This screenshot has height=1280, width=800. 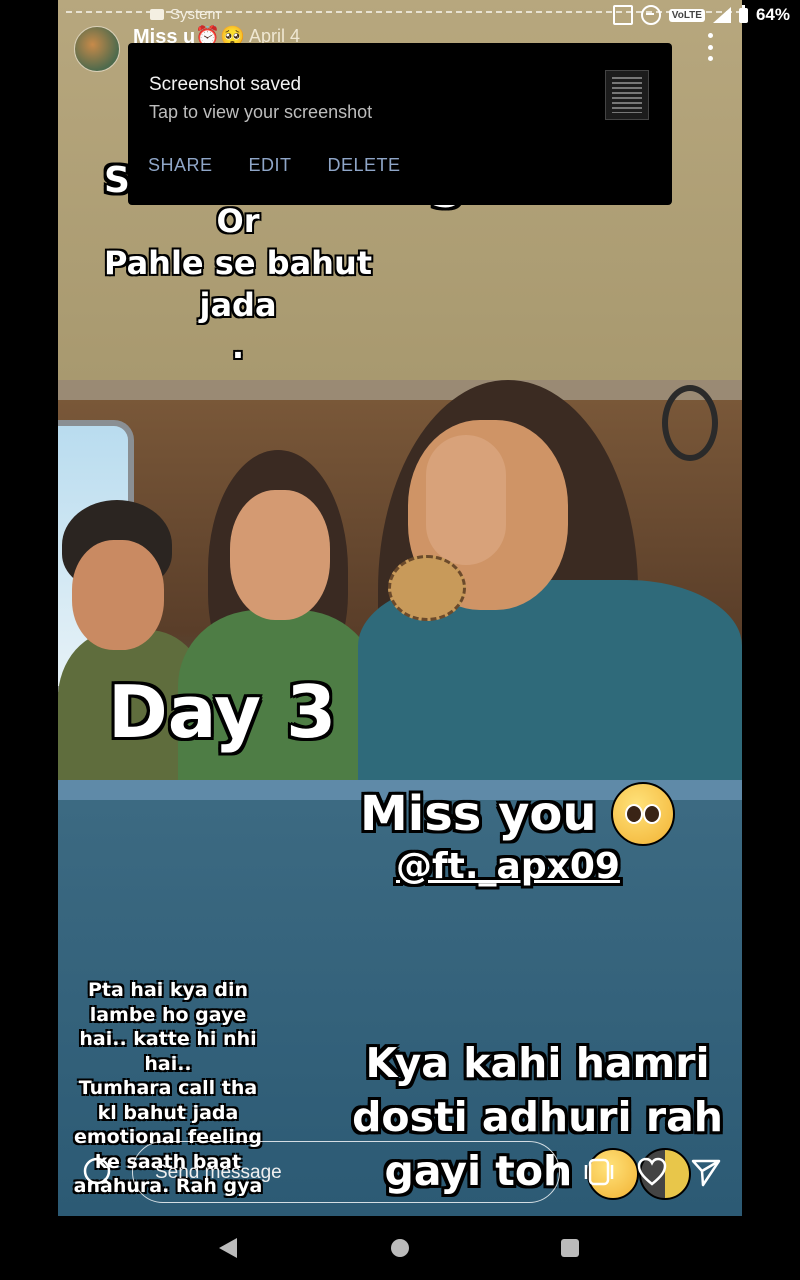 What do you see at coordinates (466, 500) in the screenshot?
I see `thumbs-up-hand` at bounding box center [466, 500].